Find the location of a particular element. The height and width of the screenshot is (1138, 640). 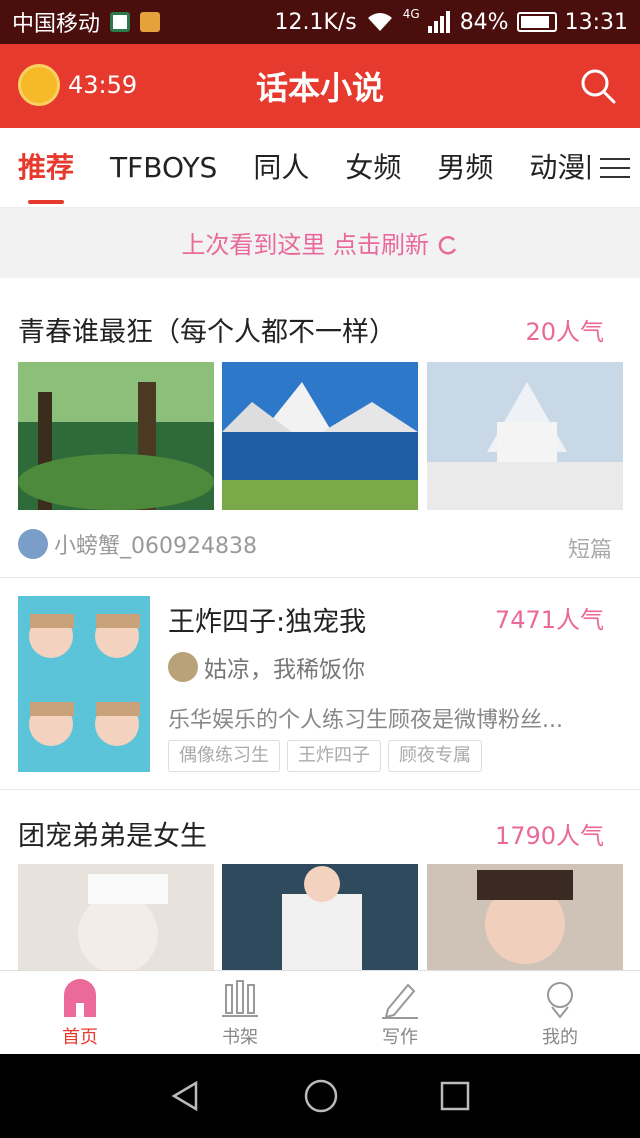

carrier-label: 中国移动 is located at coordinates (56, 24).